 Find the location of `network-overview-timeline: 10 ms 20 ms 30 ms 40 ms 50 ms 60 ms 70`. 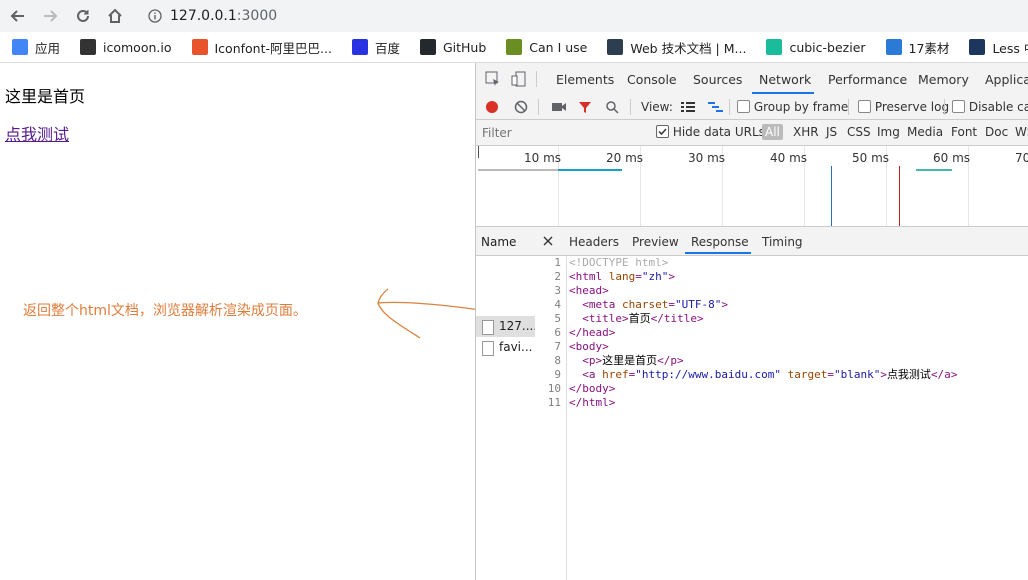

network-overview-timeline: 10 ms 20 ms 30 ms 40 ms 50 ms 60 ms 70 is located at coordinates (752, 186).